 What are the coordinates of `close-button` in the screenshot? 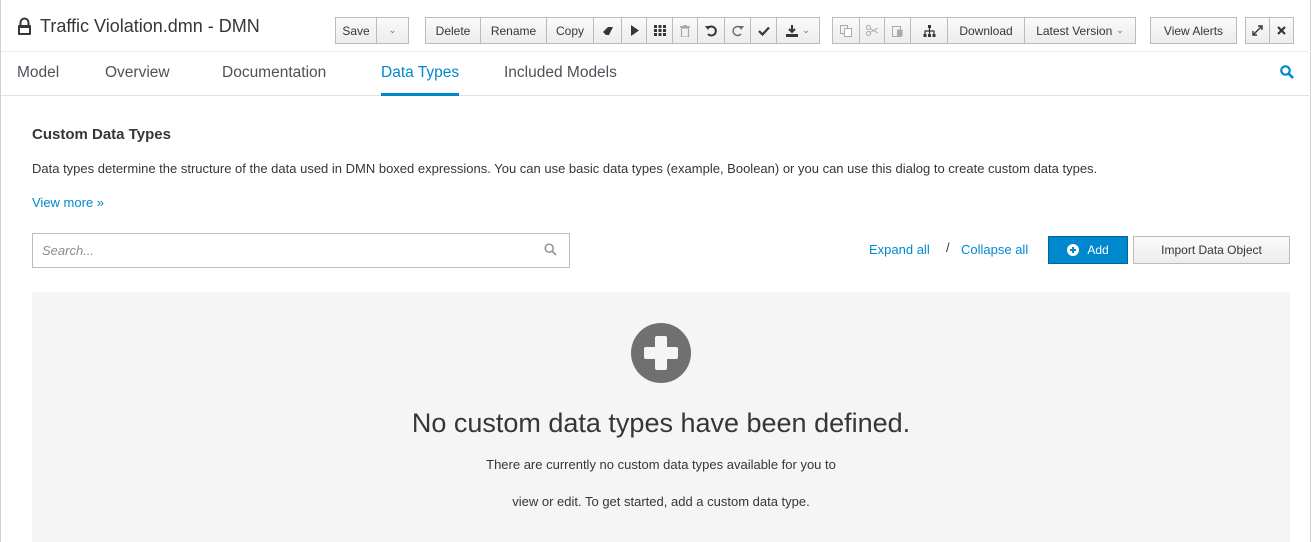 It's located at (1281, 30).